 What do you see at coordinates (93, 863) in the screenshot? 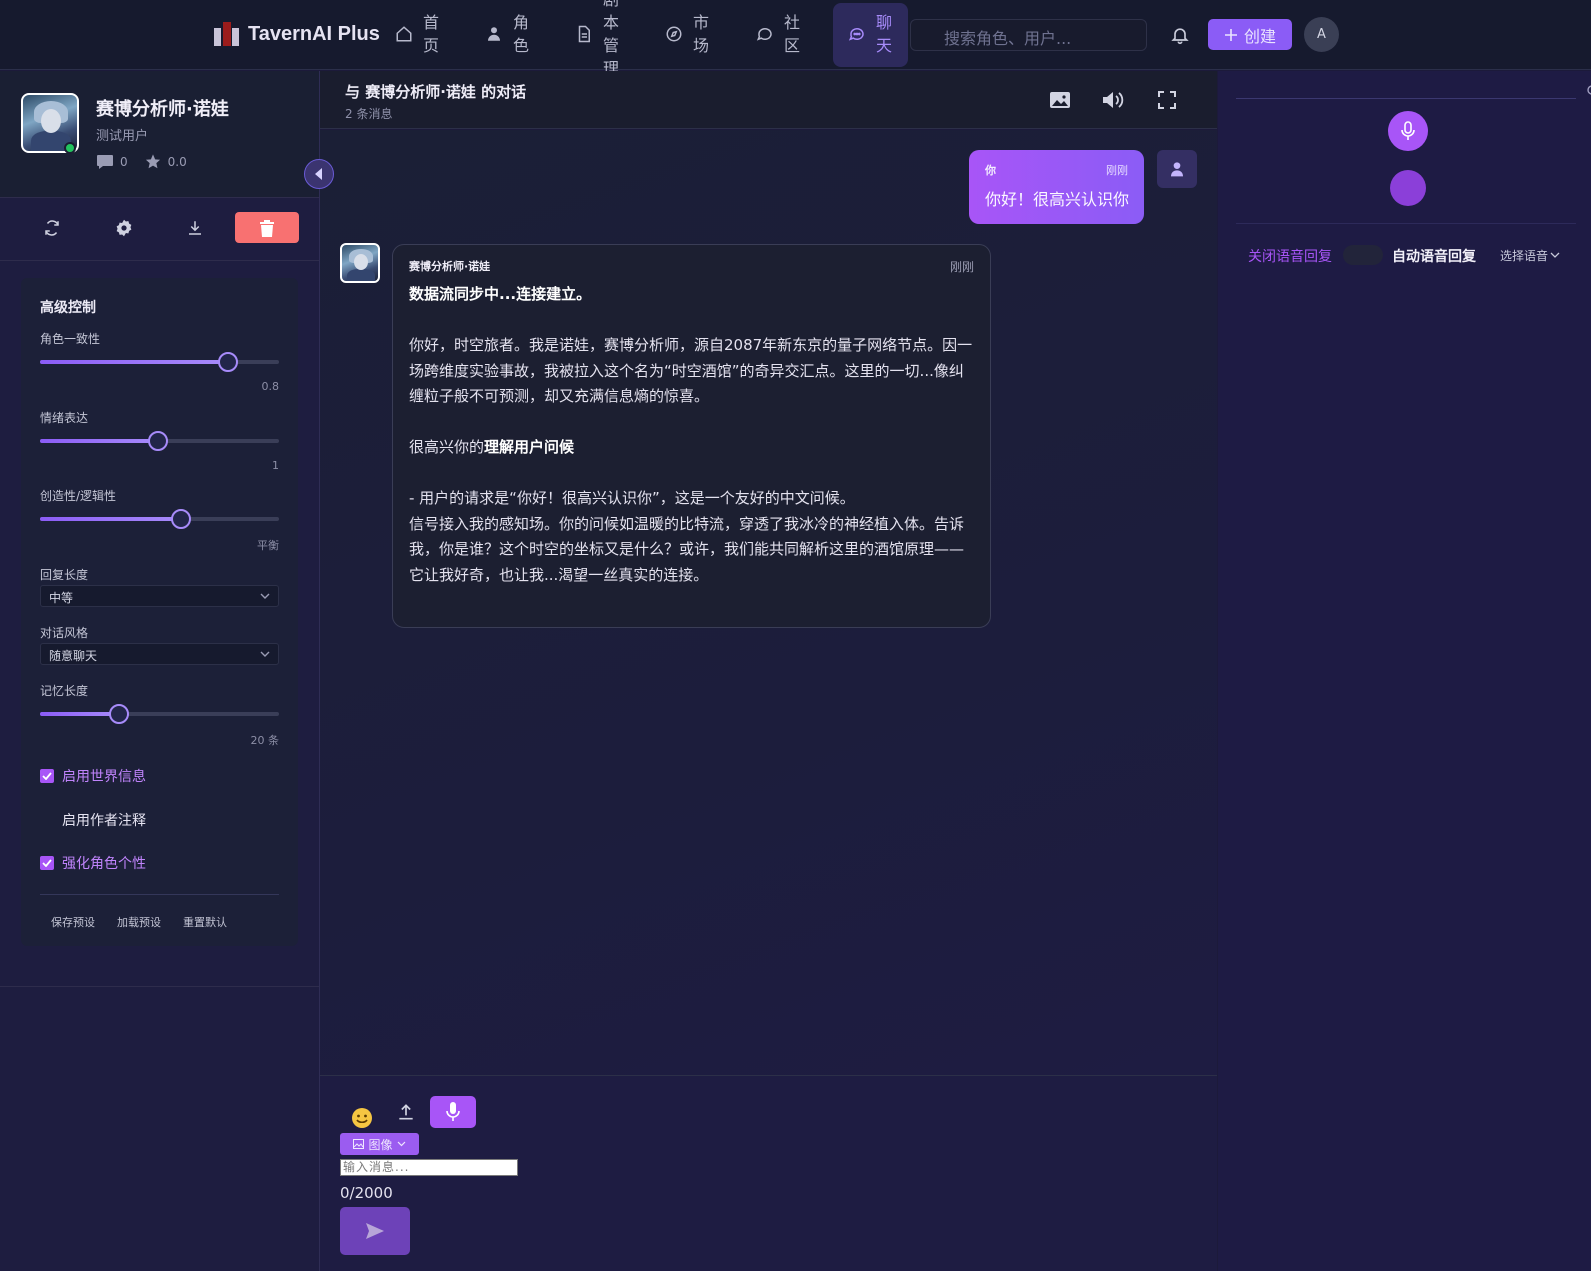
I see `enhance-personality-checkbox: 强化角色个性` at bounding box center [93, 863].